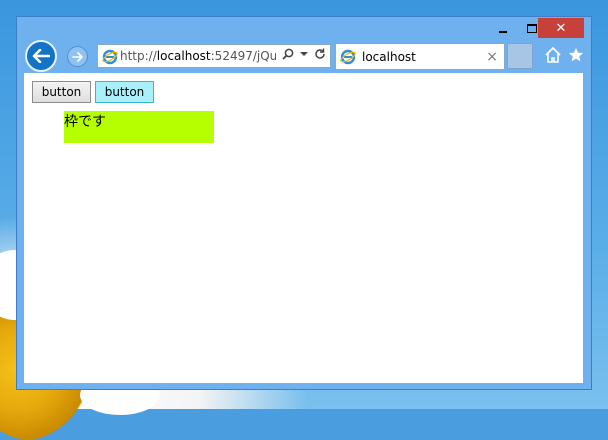 Image resolution: width=608 pixels, height=440 pixels. I want to click on home-icon, so click(553, 55).